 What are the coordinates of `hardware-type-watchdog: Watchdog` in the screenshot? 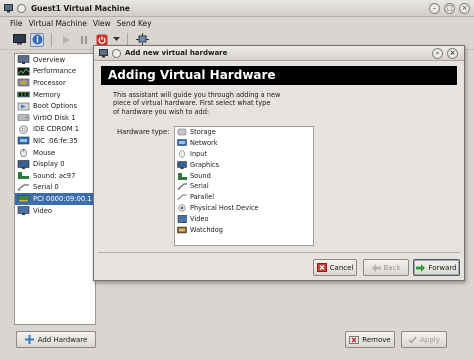 It's located at (244, 229).